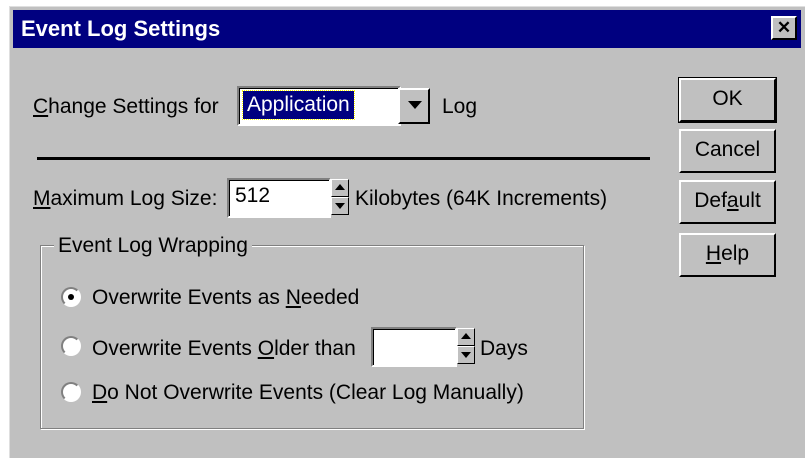 The height and width of the screenshot is (458, 805). Describe the element at coordinates (279, 198) in the screenshot. I see `max-log-size-input: 512` at that location.